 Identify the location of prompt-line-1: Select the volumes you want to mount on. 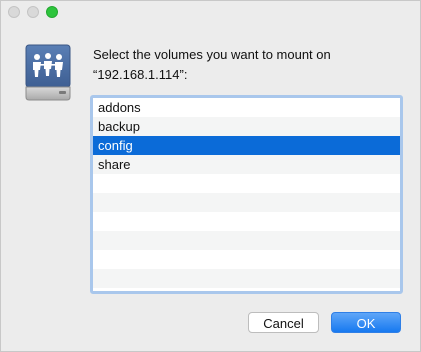
(212, 54).